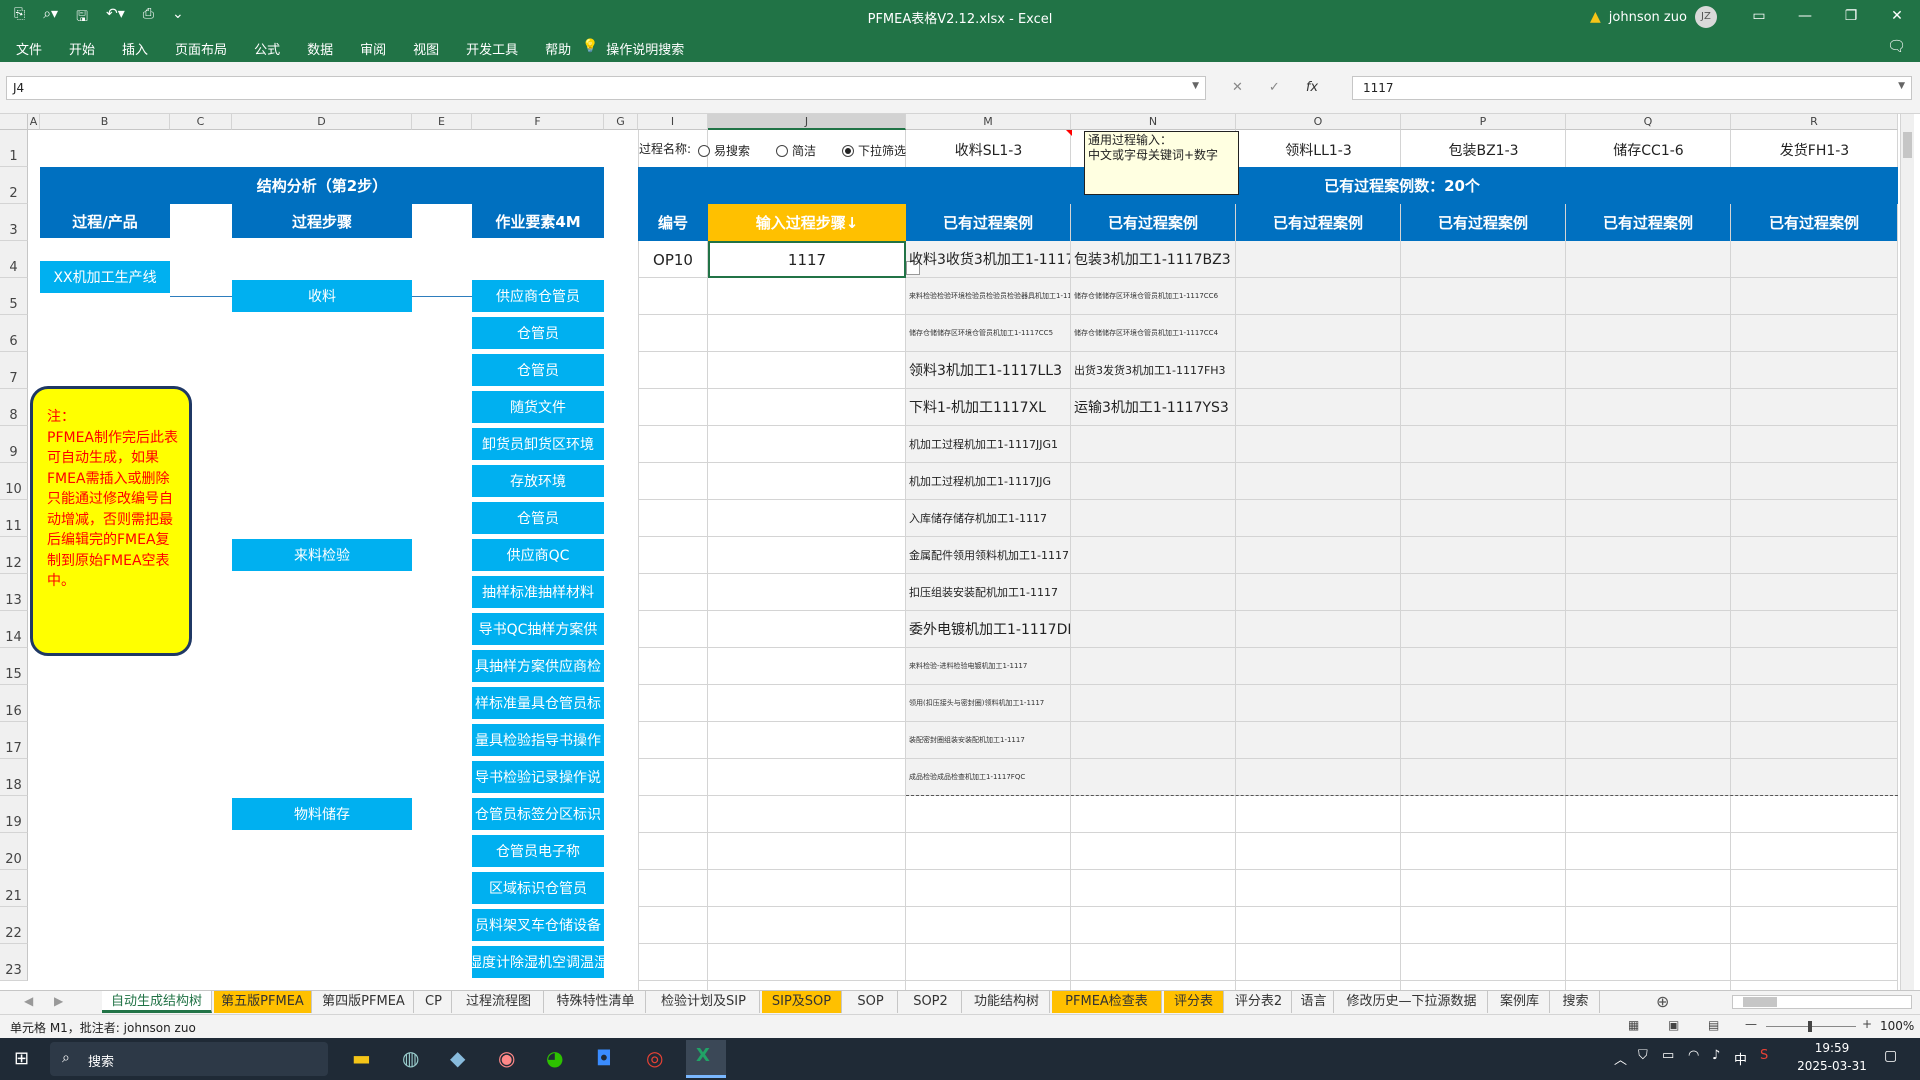 Image resolution: width=1920 pixels, height=1080 pixels. I want to click on page-break-icon: ▤, so click(1713, 1025).